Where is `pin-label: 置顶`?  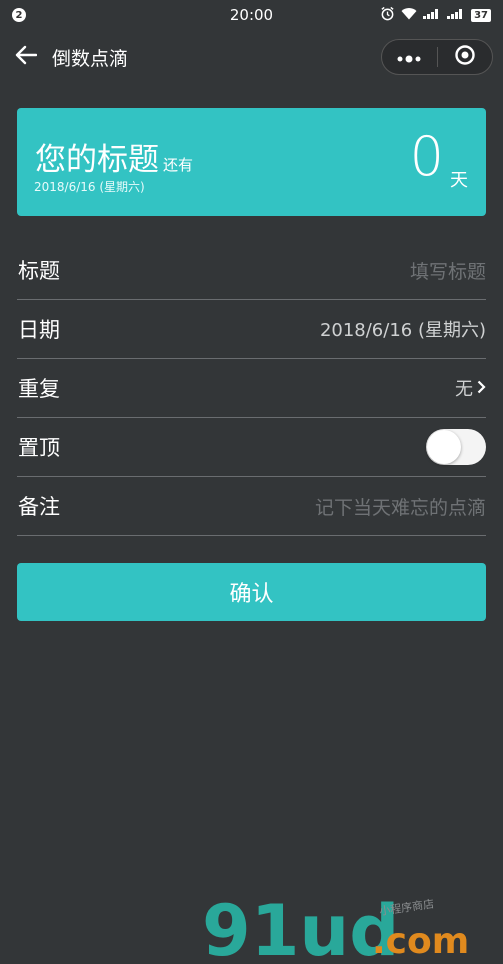
pin-label: 置顶 is located at coordinates (39, 448).